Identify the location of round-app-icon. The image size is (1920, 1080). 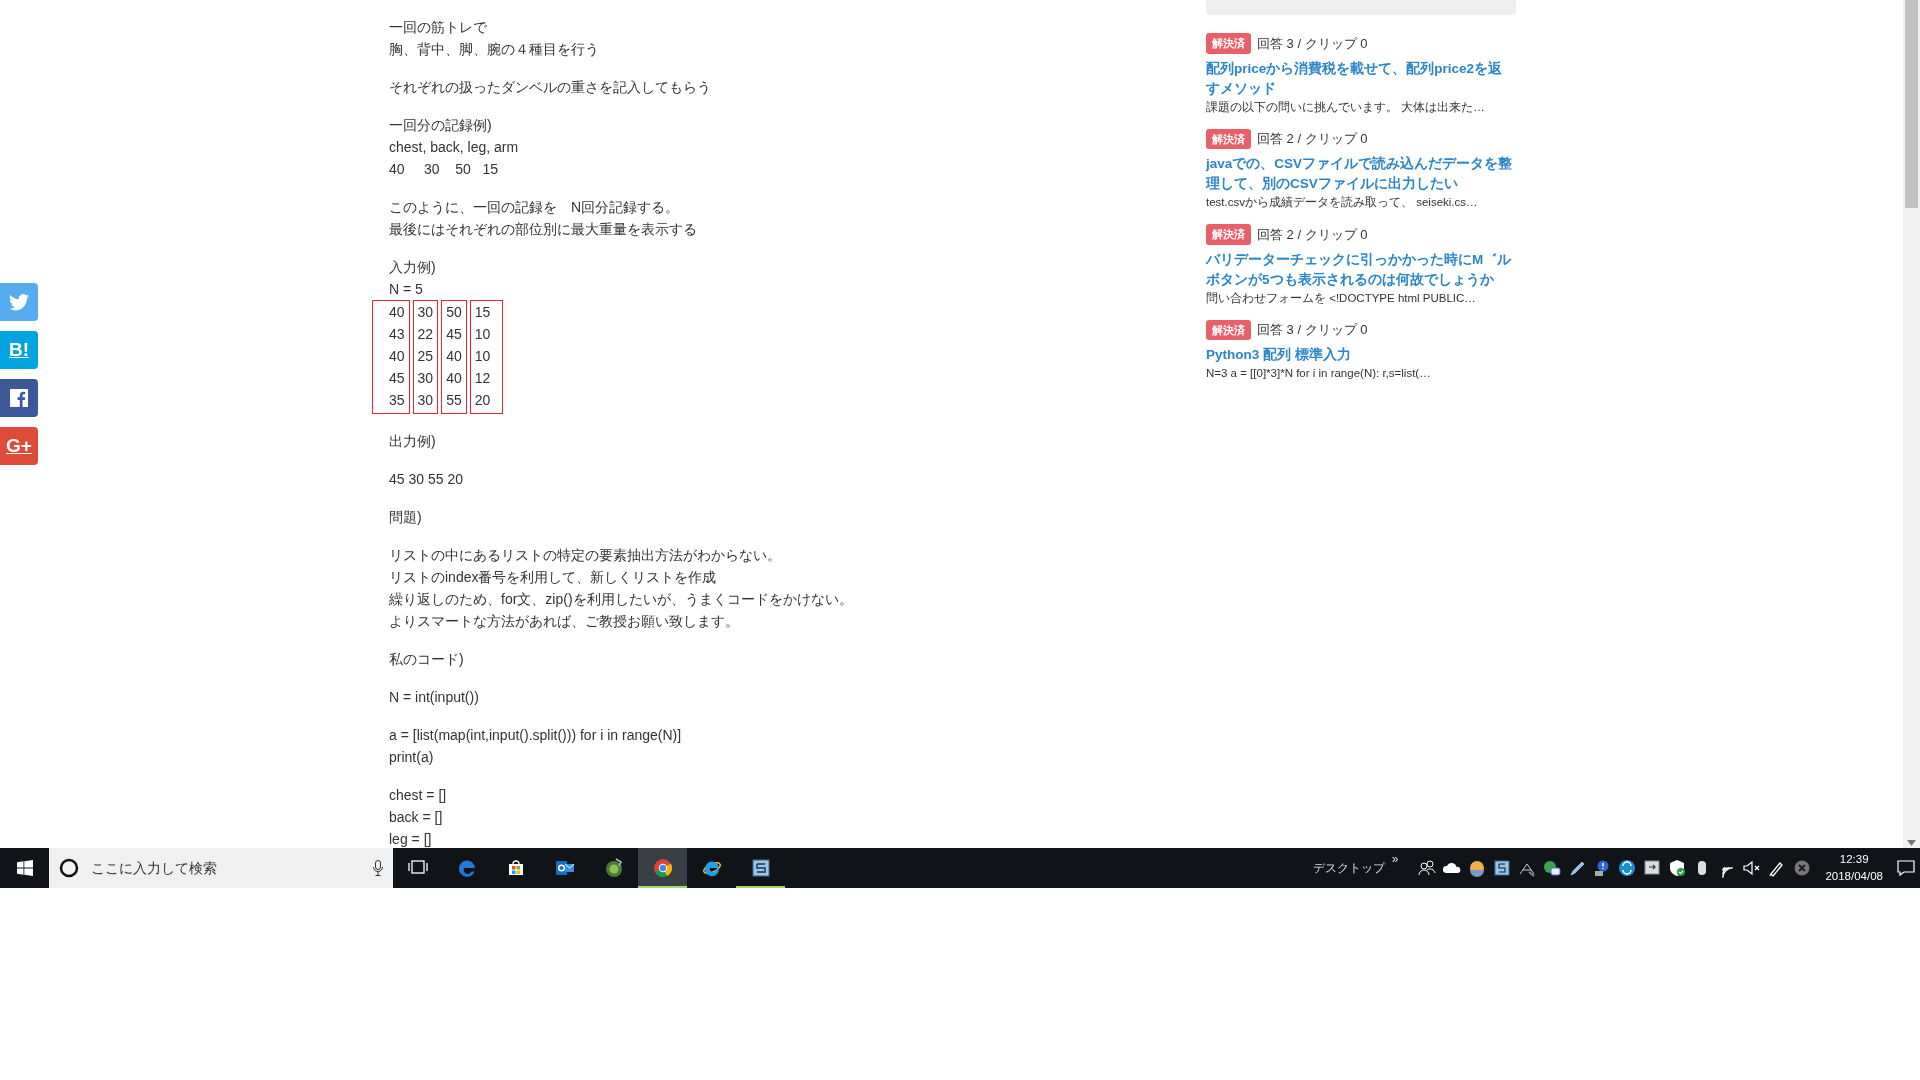
(613, 868).